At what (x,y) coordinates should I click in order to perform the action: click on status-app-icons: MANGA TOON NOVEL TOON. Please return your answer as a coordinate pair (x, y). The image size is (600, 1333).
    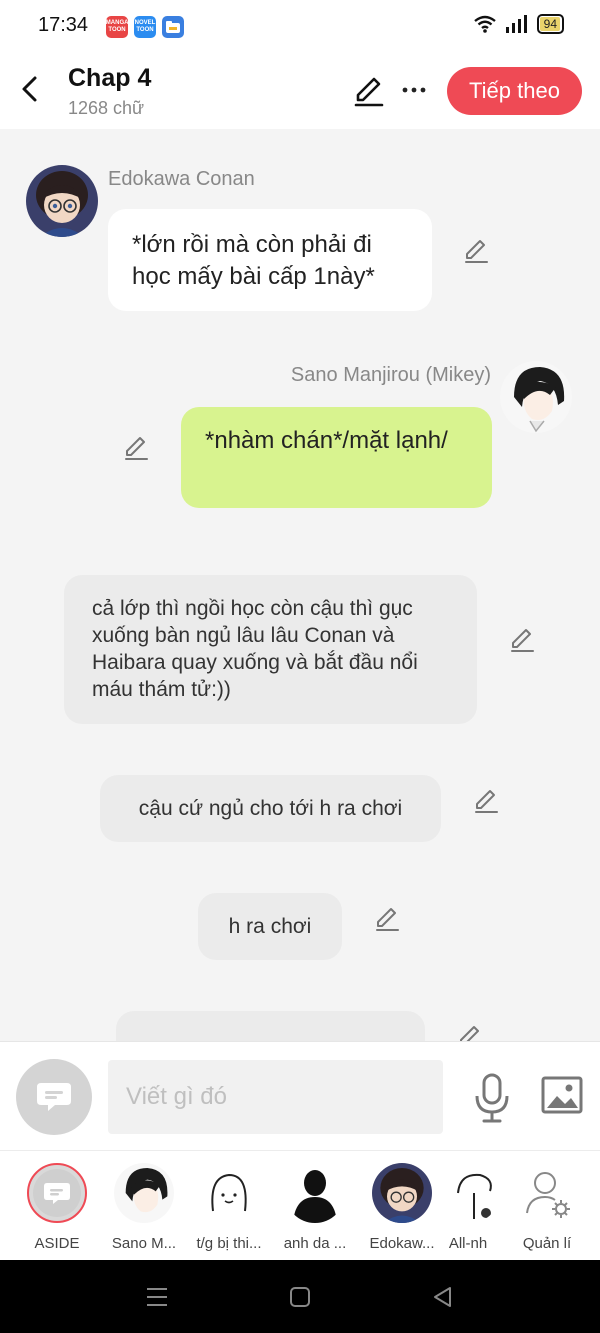
    Looking at the image, I should click on (145, 27).